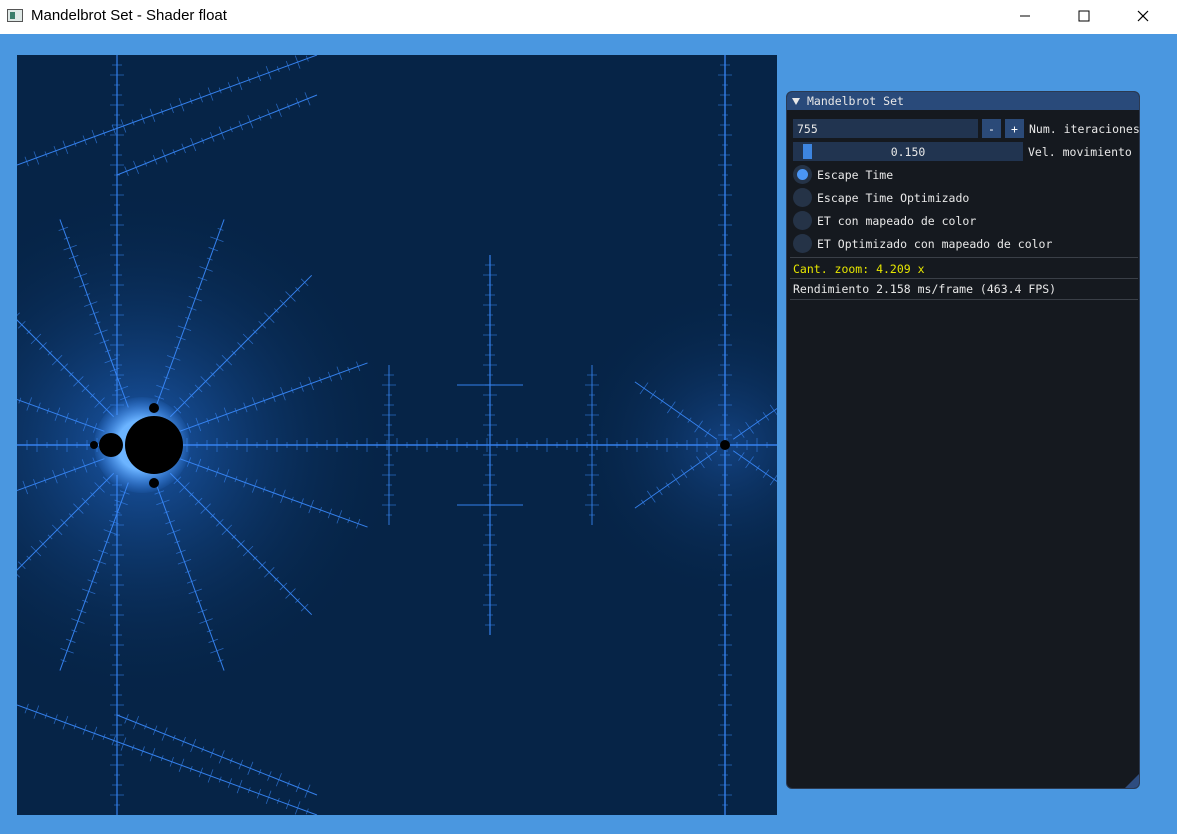 This screenshot has height=834, width=1177. What do you see at coordinates (935, 243) in the screenshot?
I see `mode-label: ET Optimizado con mapeado de color` at bounding box center [935, 243].